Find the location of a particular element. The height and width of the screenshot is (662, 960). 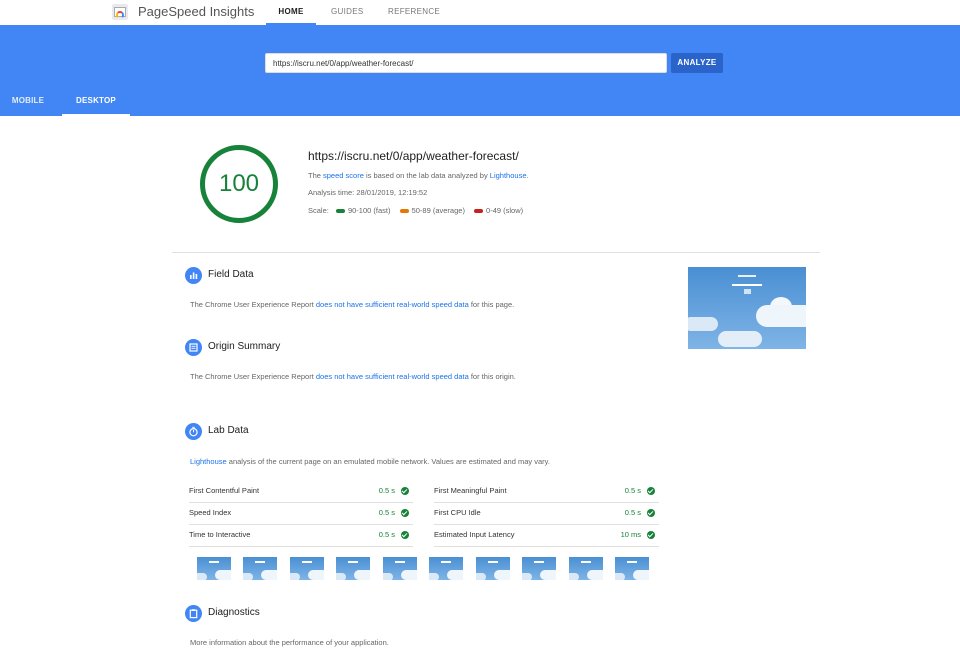

clipboard-icon is located at coordinates (193, 613).